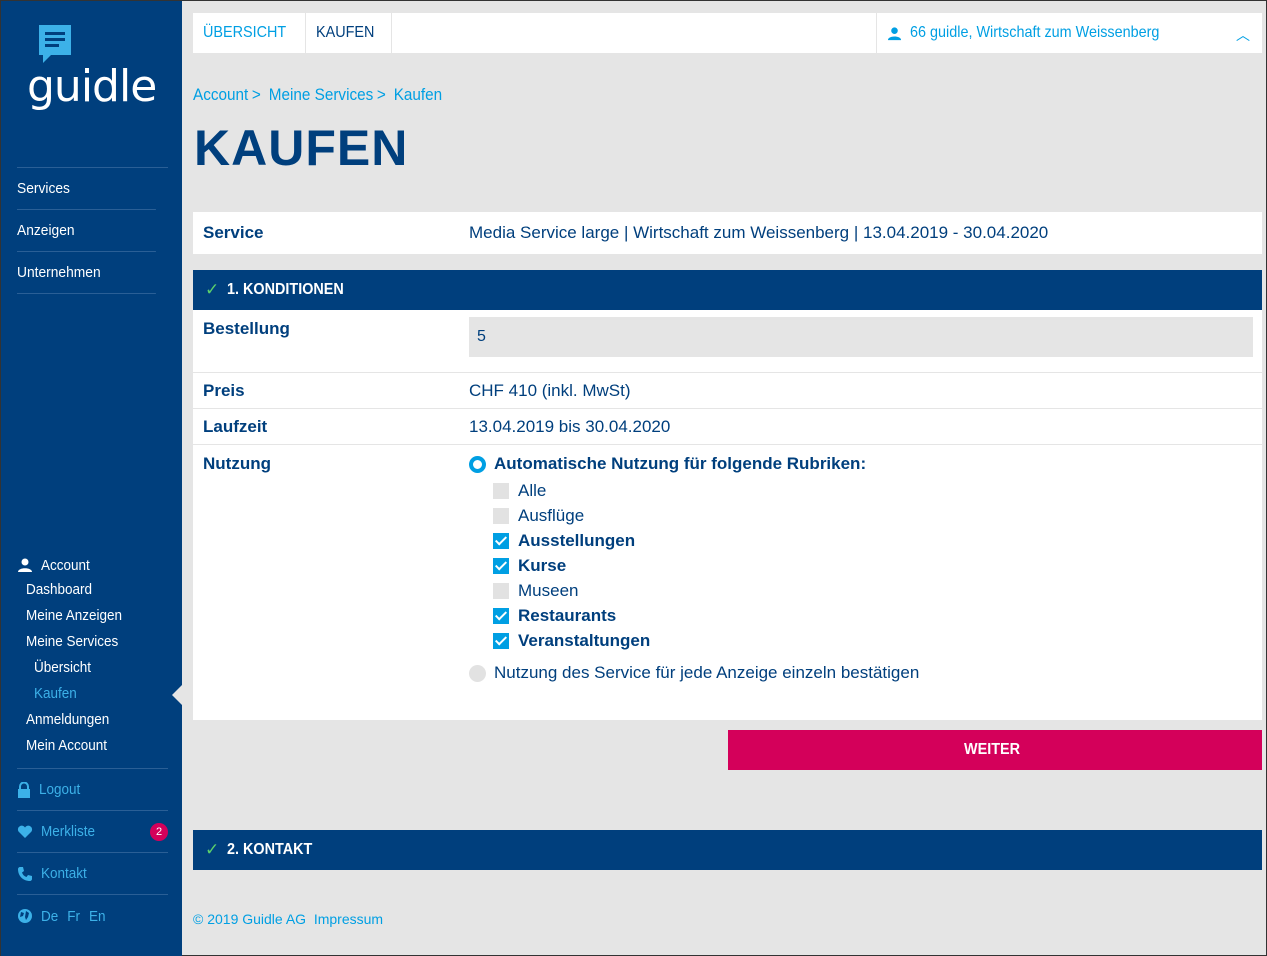 This screenshot has width=1267, height=956. Describe the element at coordinates (92, 720) in the screenshot. I see `sidebar-item-anmeldungen: Anmeldungen` at that location.